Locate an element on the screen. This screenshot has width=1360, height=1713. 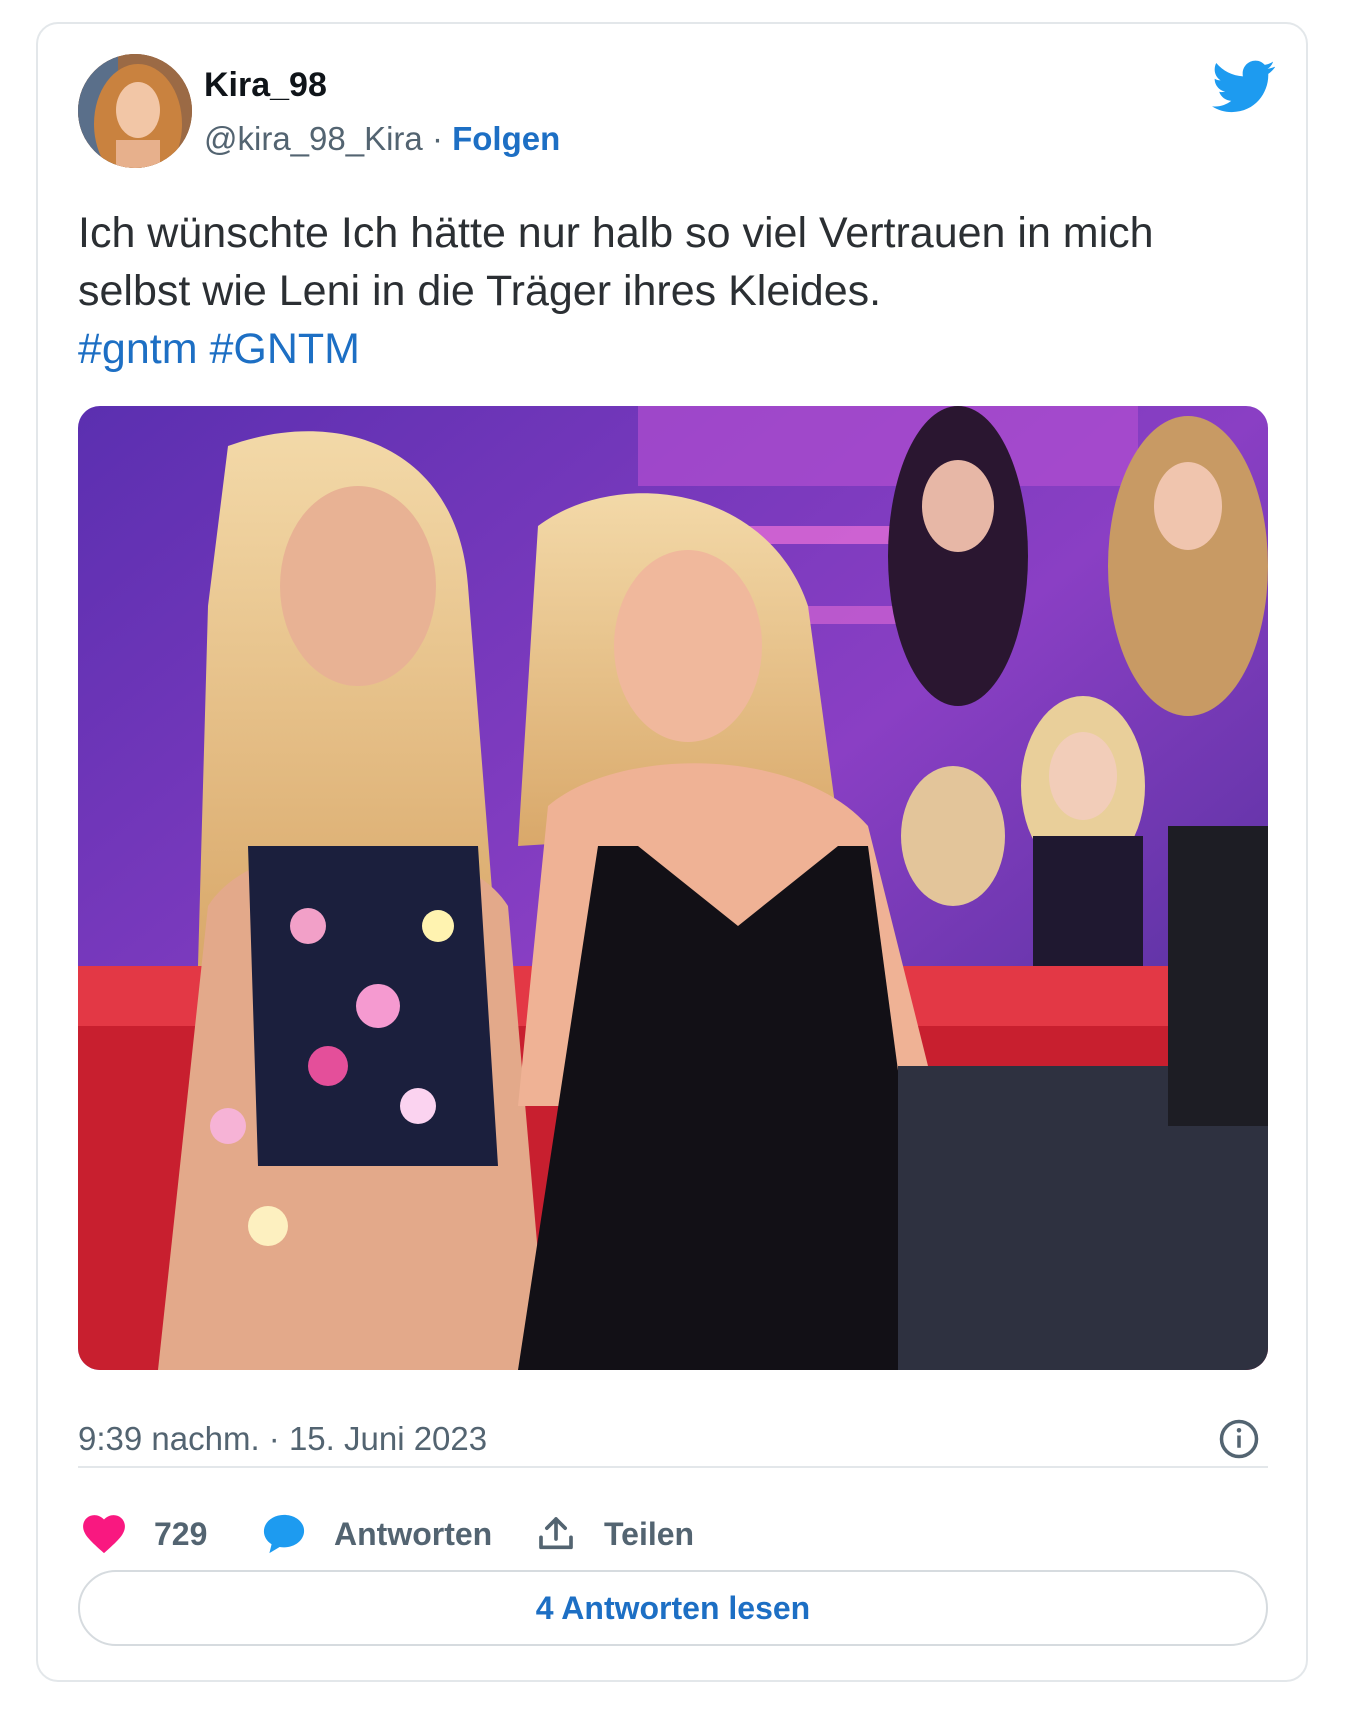
author-avatar is located at coordinates (135, 111).